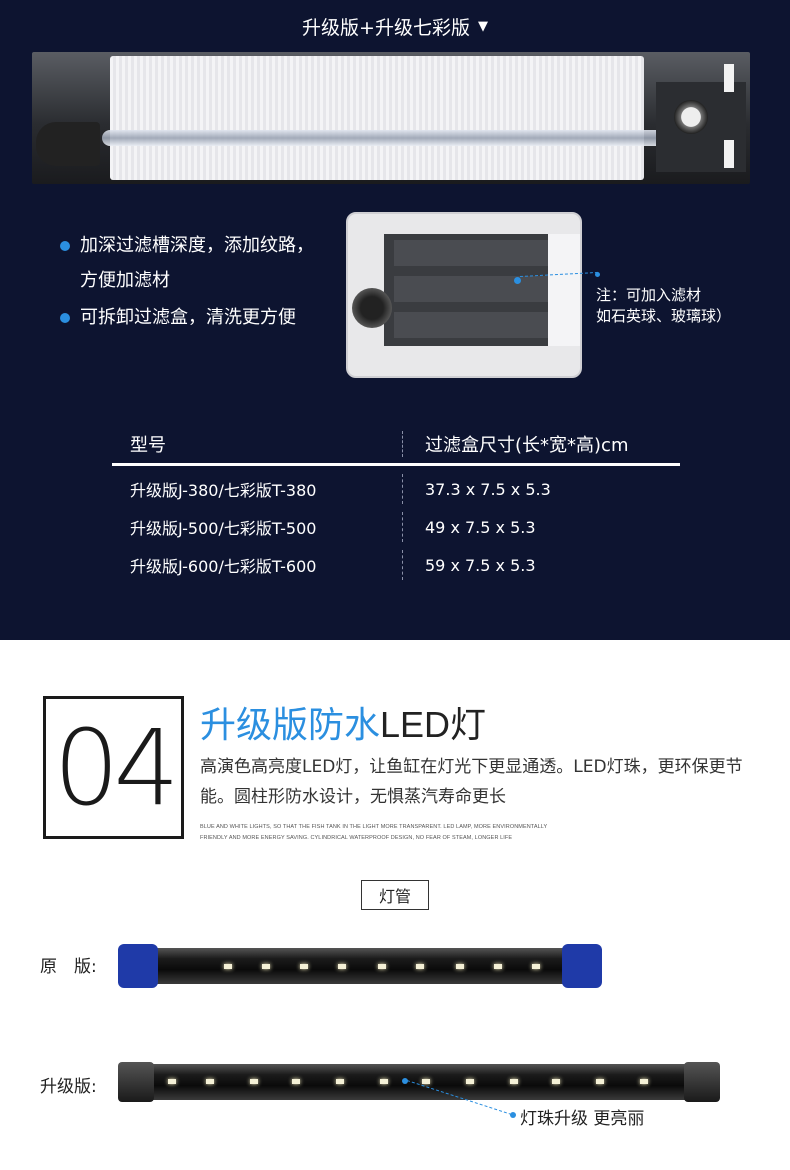  I want to click on table-row: 升级版J-500/七彩版T-500 49 x 7.5 x 5.3, so click(396, 527).